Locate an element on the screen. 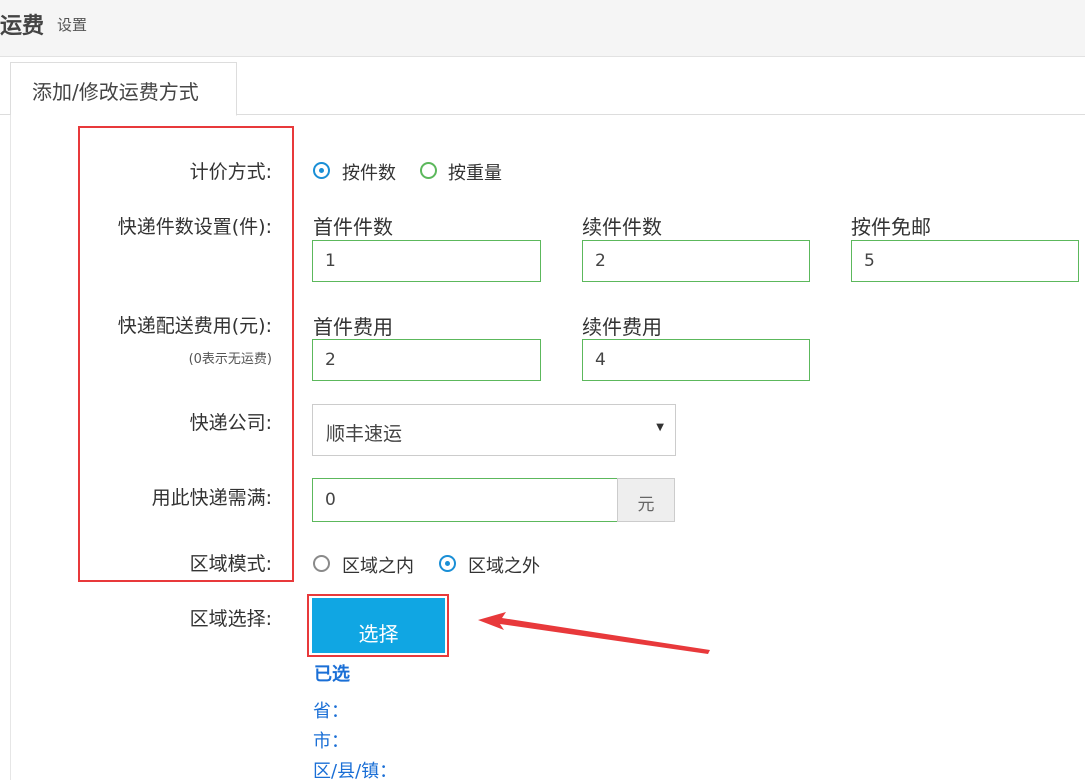 The image size is (1085, 780). first-count-input is located at coordinates (426, 261).